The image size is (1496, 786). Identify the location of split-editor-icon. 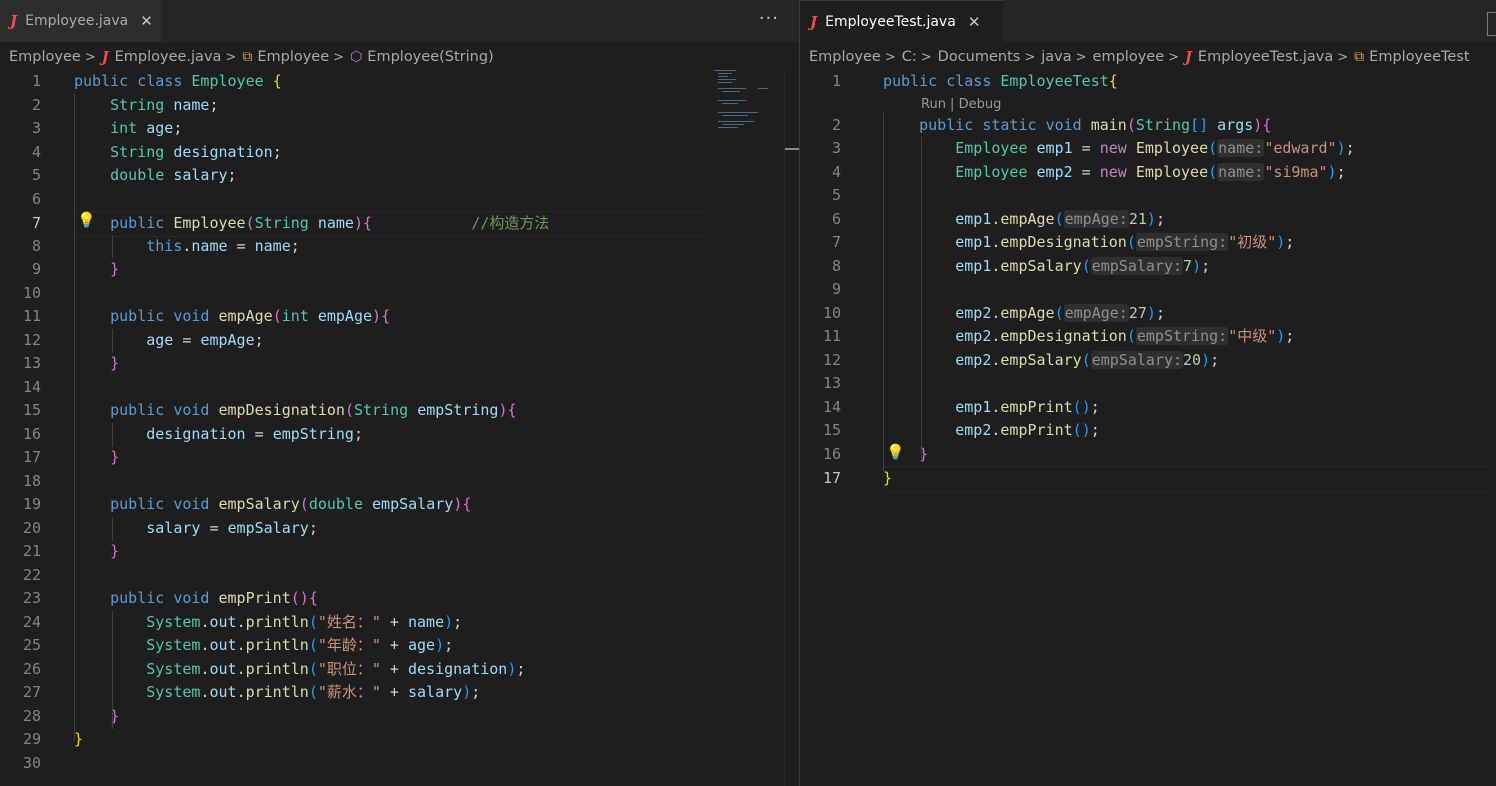
(1491, 24).